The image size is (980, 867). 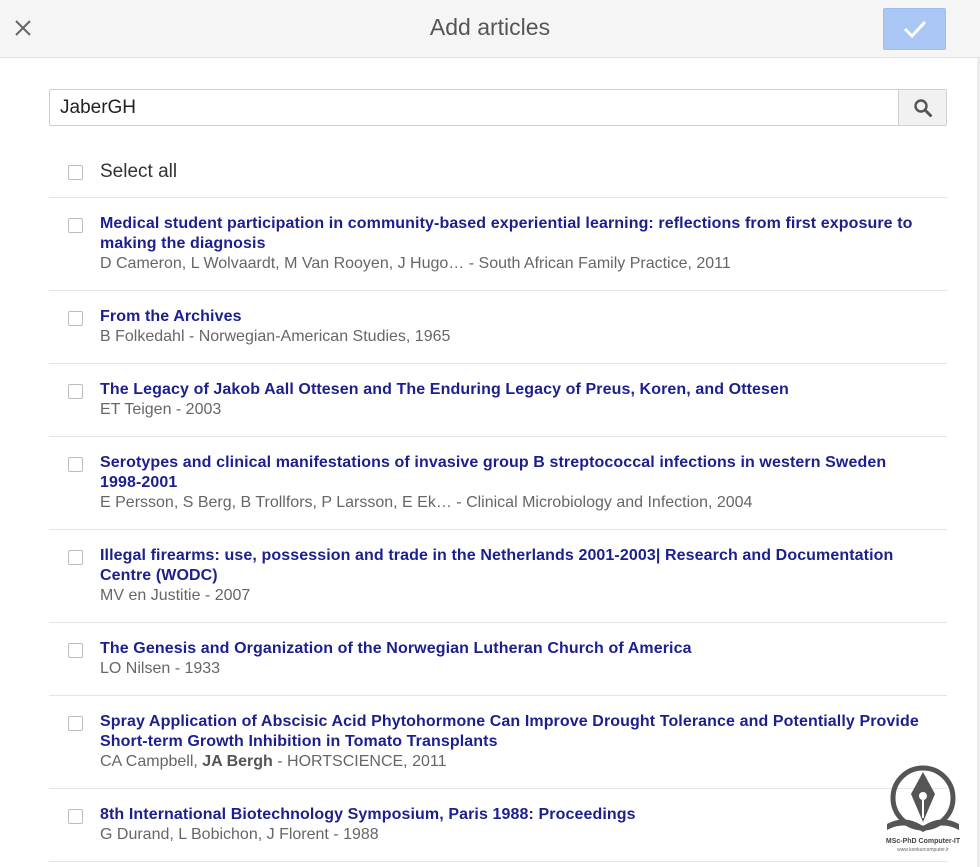 What do you see at coordinates (923, 841) in the screenshot?
I see `watermark-line1: MSc-PhD Computer-IT` at bounding box center [923, 841].